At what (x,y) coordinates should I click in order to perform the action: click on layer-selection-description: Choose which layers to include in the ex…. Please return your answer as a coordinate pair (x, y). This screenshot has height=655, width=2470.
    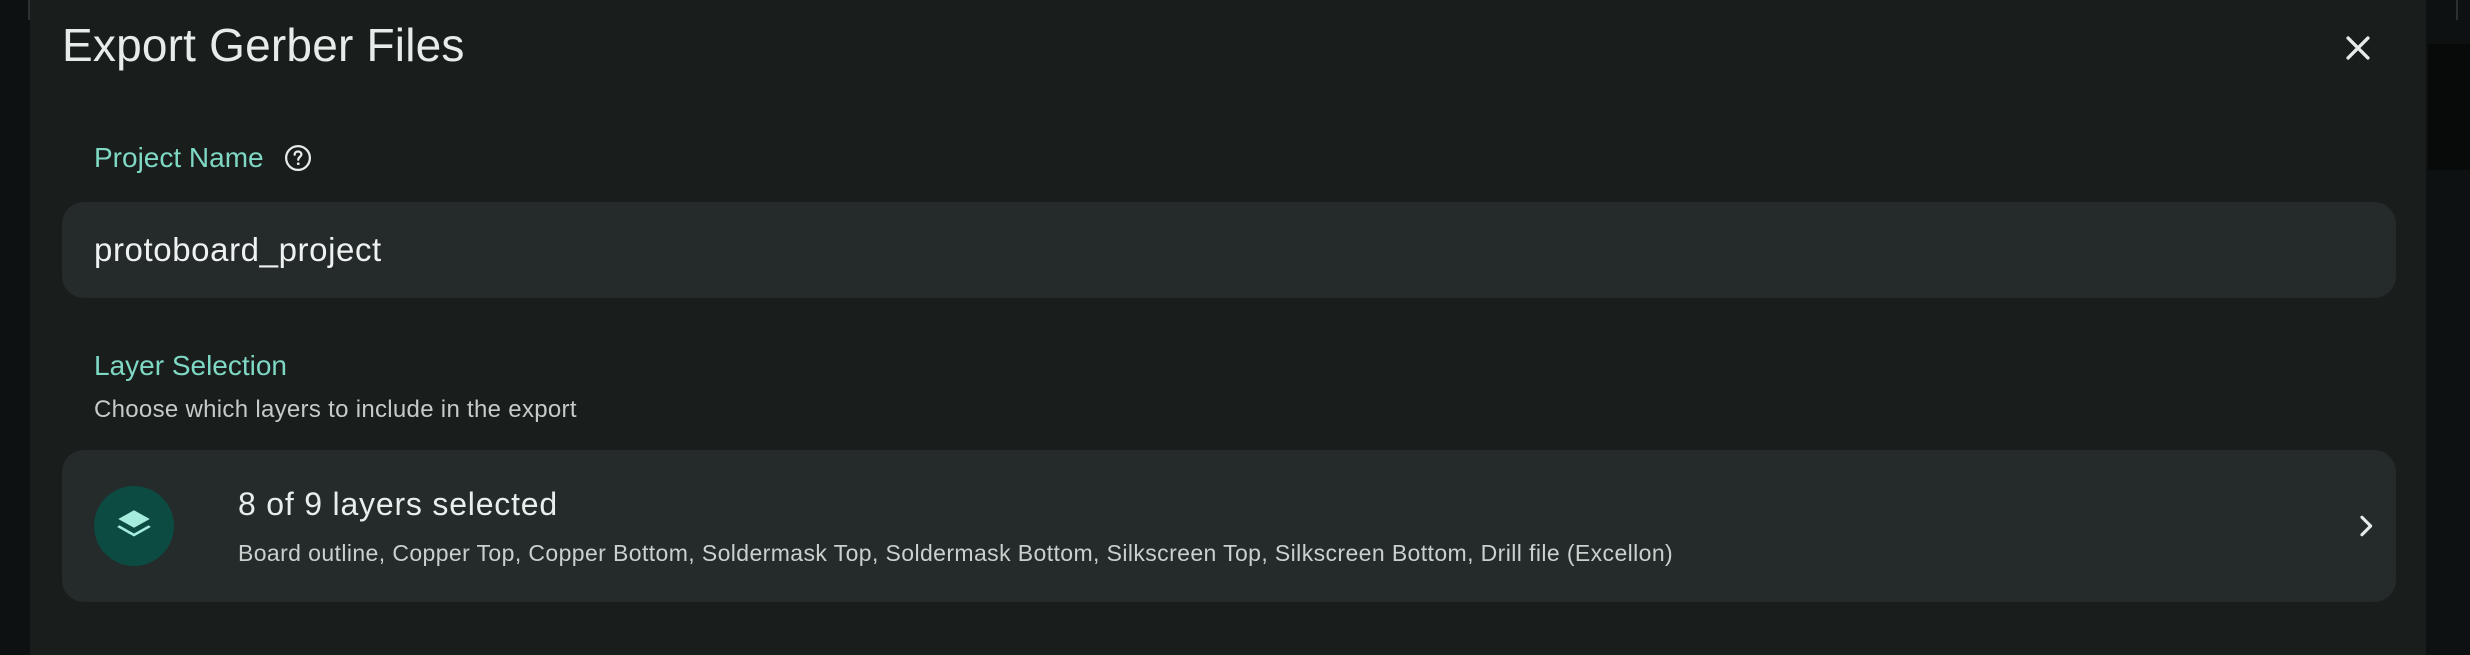
    Looking at the image, I should click on (335, 409).